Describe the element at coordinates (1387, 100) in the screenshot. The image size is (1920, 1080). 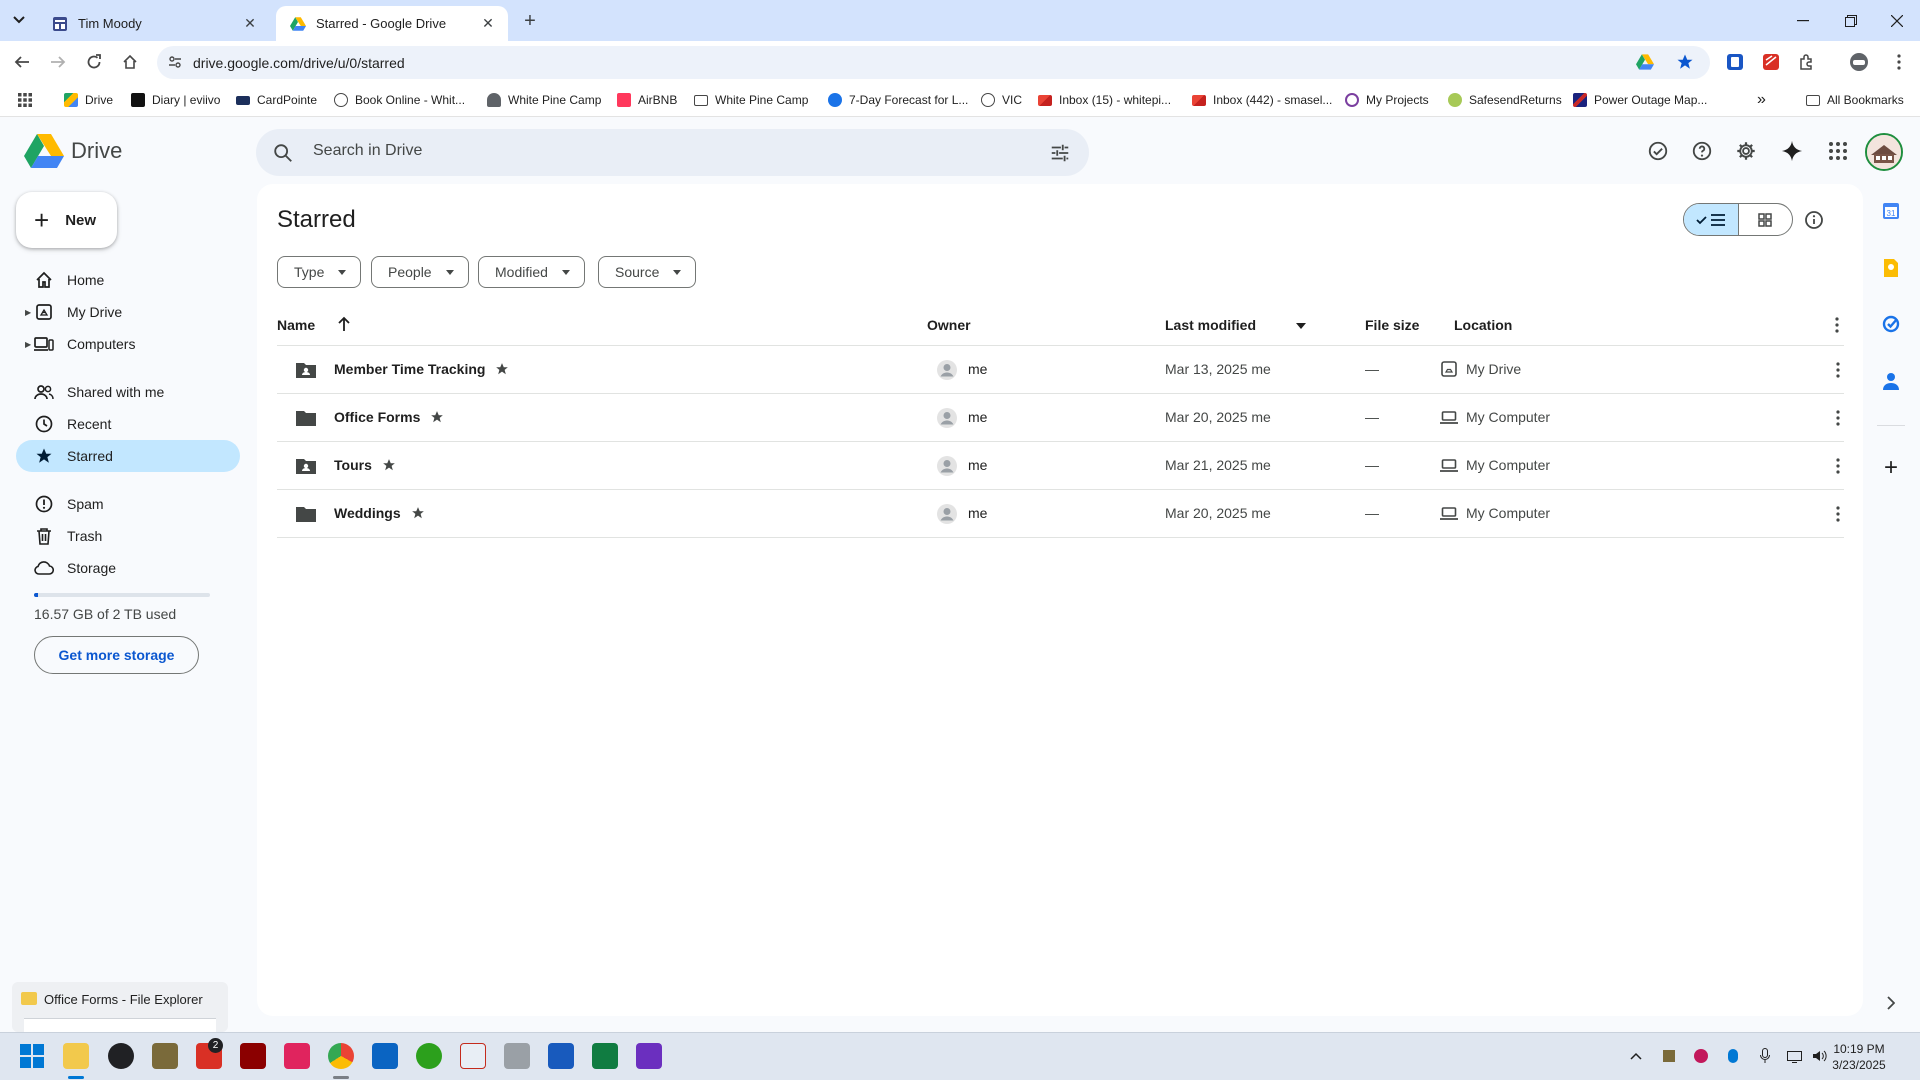
I see `bookmark-my-projects: My Projects` at that location.